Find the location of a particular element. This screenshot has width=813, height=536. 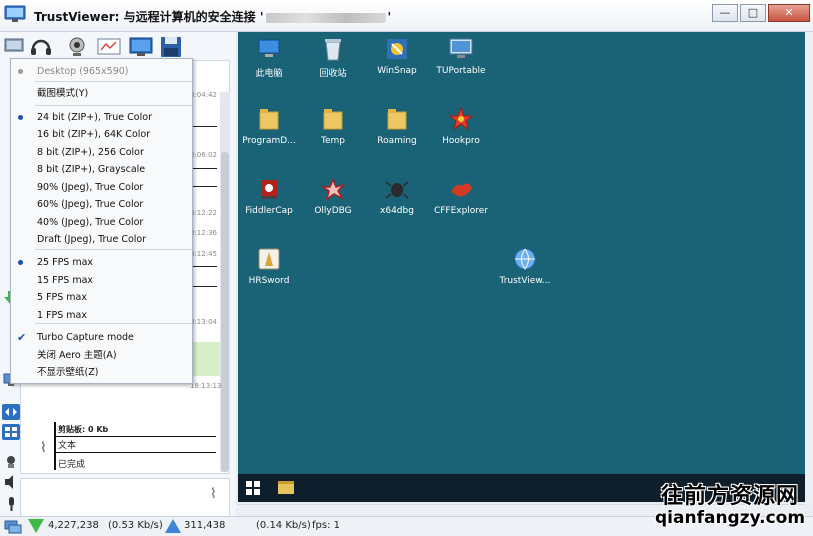

desktop-icon-label: 此电脑 is located at coordinates (269, 74).